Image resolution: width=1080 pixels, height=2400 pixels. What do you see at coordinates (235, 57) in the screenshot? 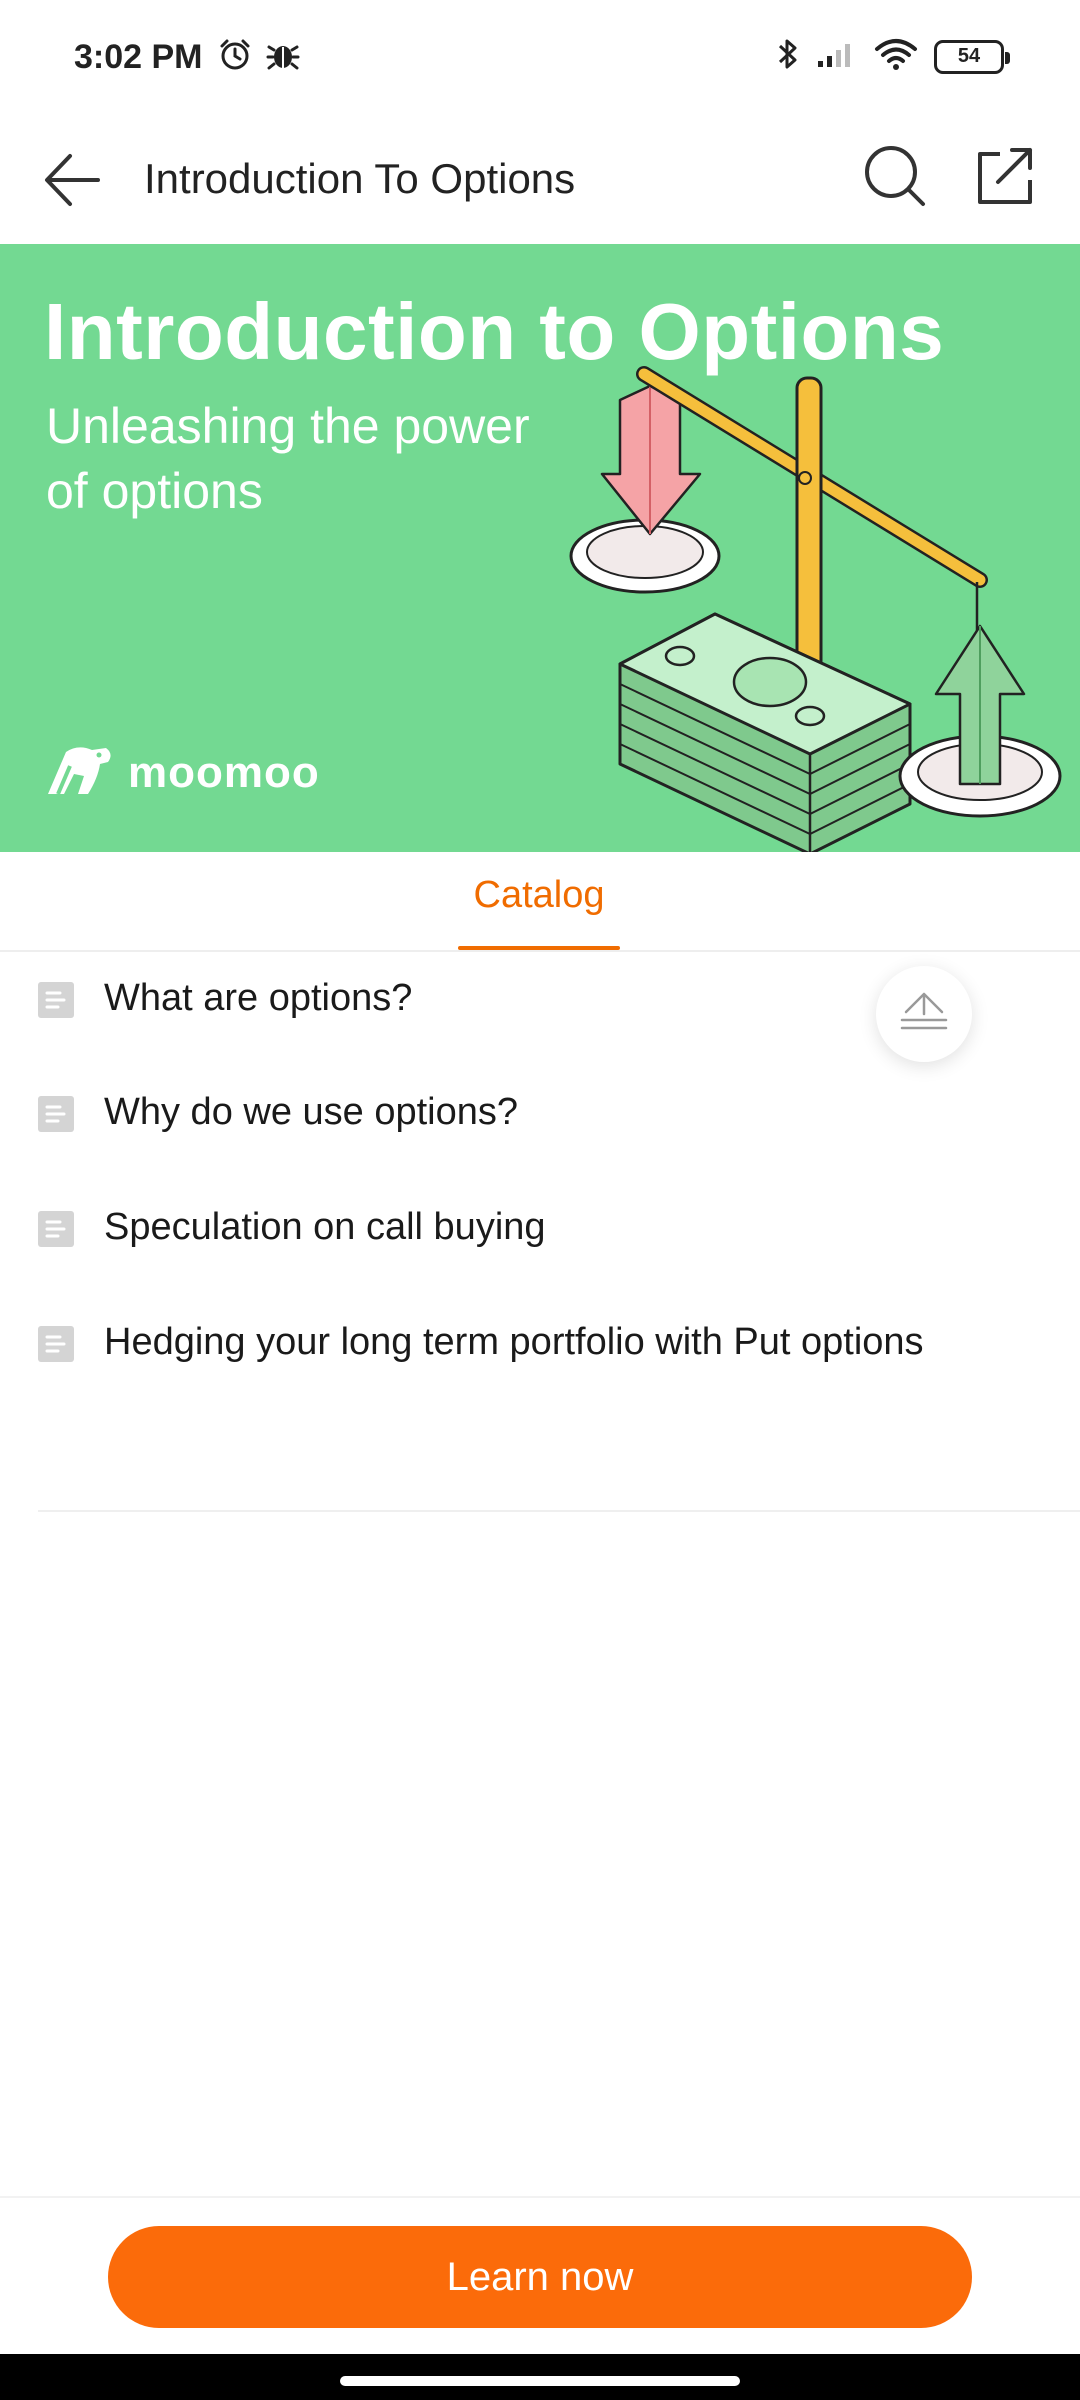
I see `alarm-icon` at bounding box center [235, 57].